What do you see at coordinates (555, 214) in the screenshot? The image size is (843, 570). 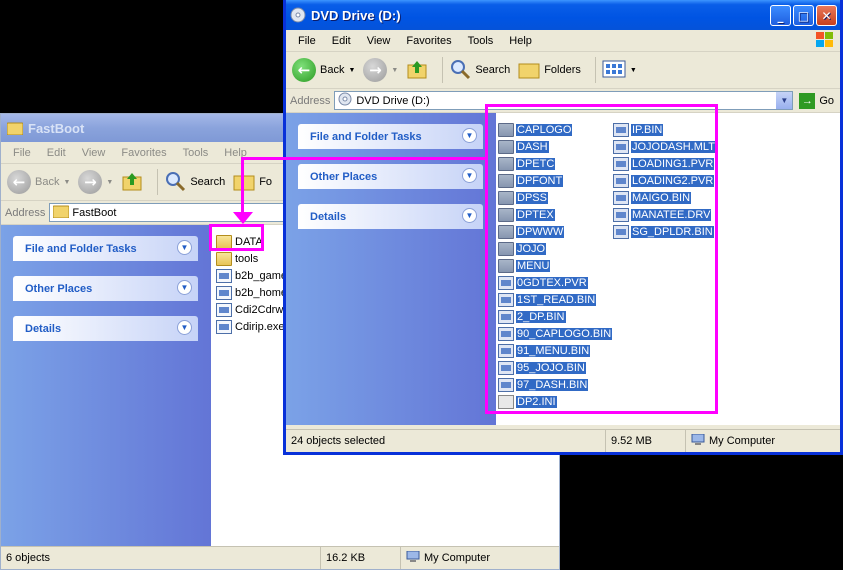 I see `file-item: DPTEX` at bounding box center [555, 214].